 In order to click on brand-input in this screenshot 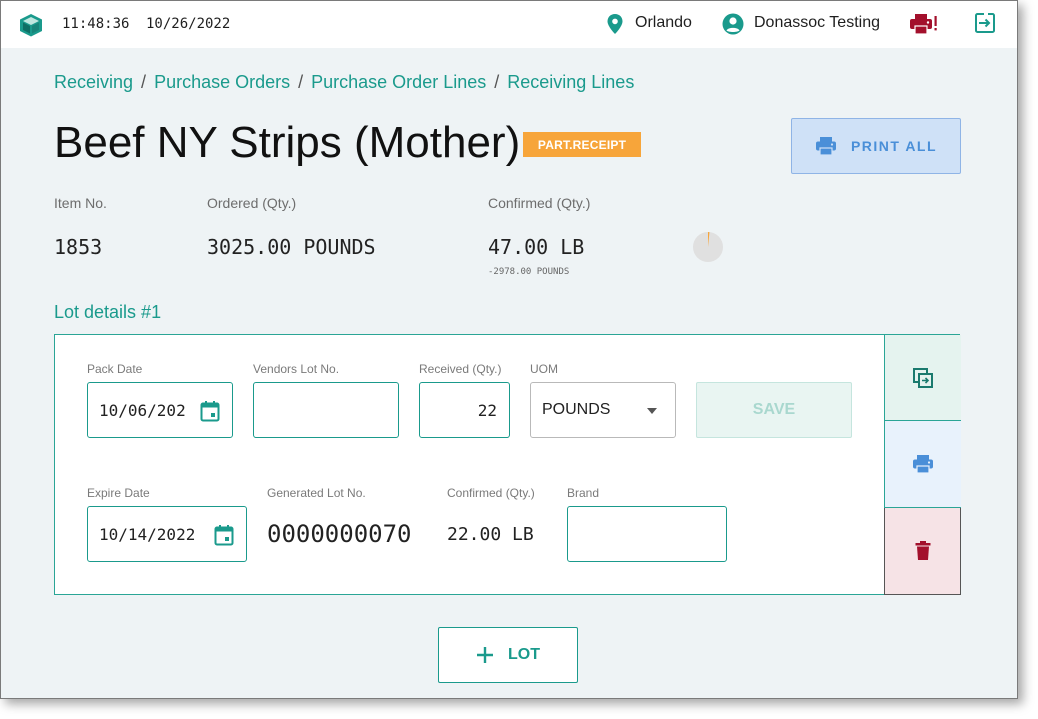, I will do `click(647, 534)`.